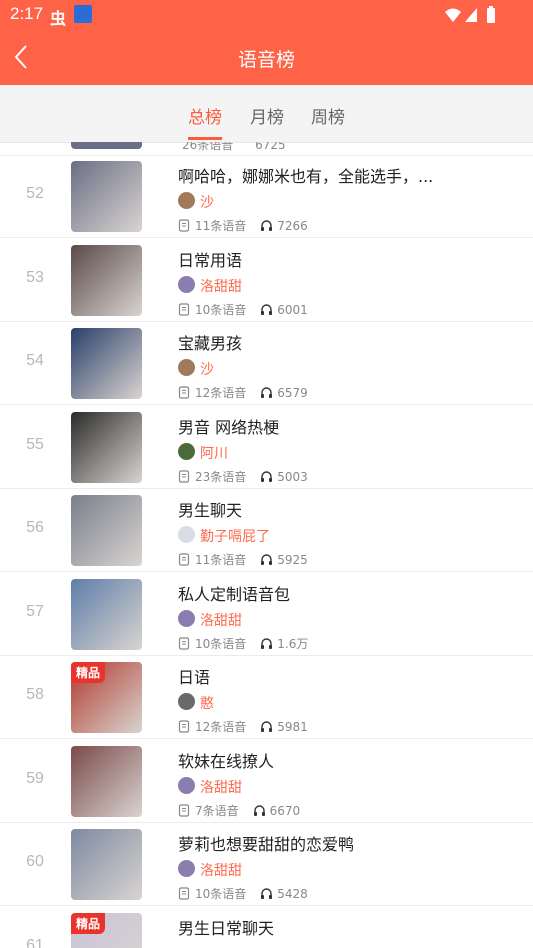  I want to click on play-count: 1.6万, so click(293, 643).